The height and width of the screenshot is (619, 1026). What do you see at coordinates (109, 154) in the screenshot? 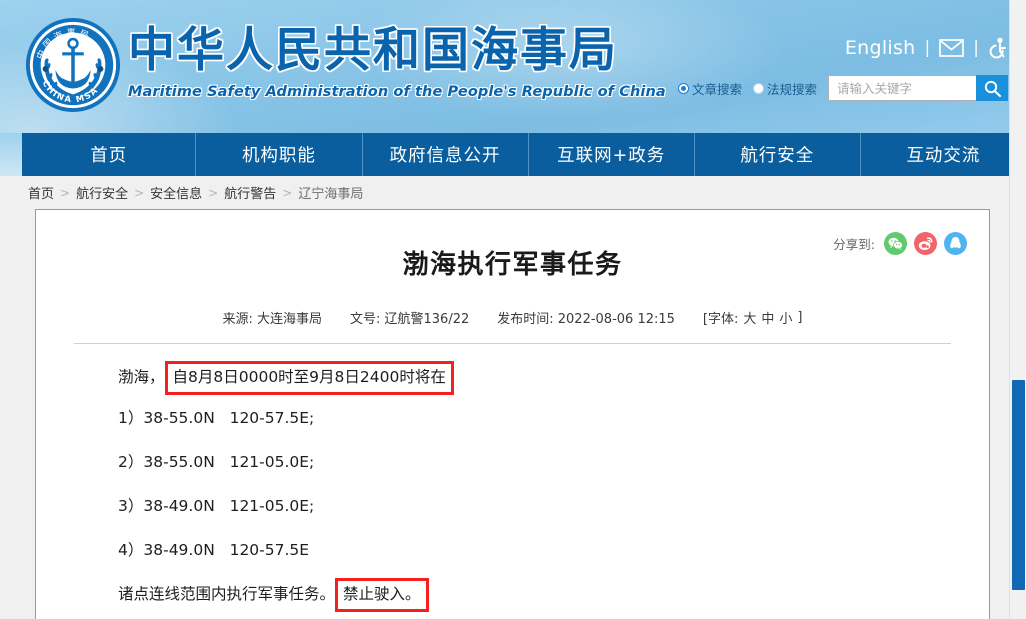
I see `nav-item-home: 首页` at bounding box center [109, 154].